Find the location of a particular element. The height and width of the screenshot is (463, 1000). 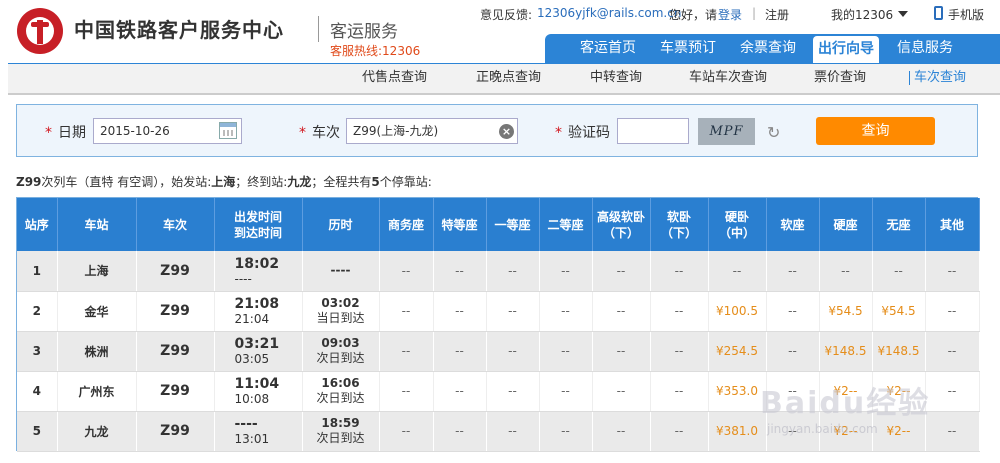

nav-item-remaining: 余票查询 is located at coordinates (768, 48).